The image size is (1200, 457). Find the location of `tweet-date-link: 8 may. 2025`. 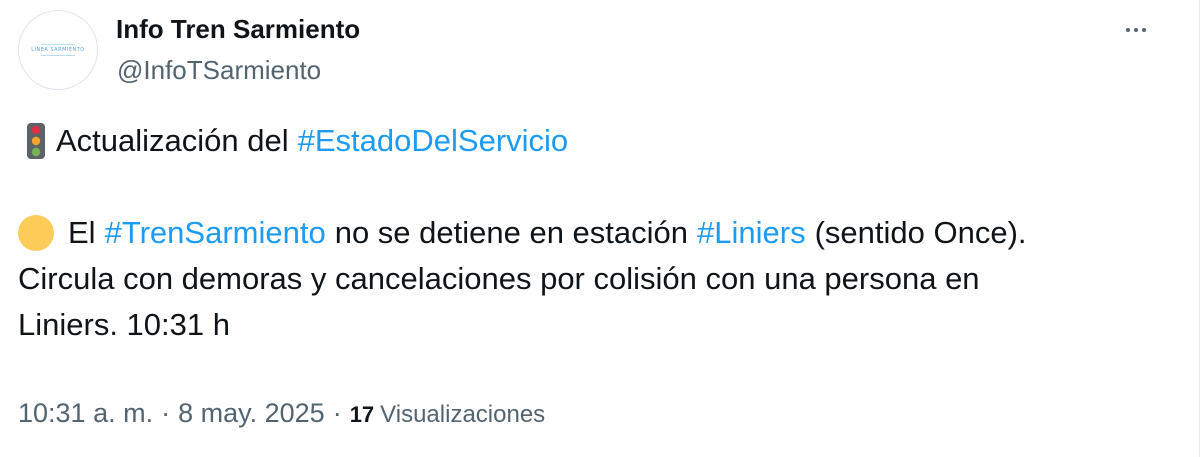

tweet-date-link: 8 may. 2025 is located at coordinates (251, 413).